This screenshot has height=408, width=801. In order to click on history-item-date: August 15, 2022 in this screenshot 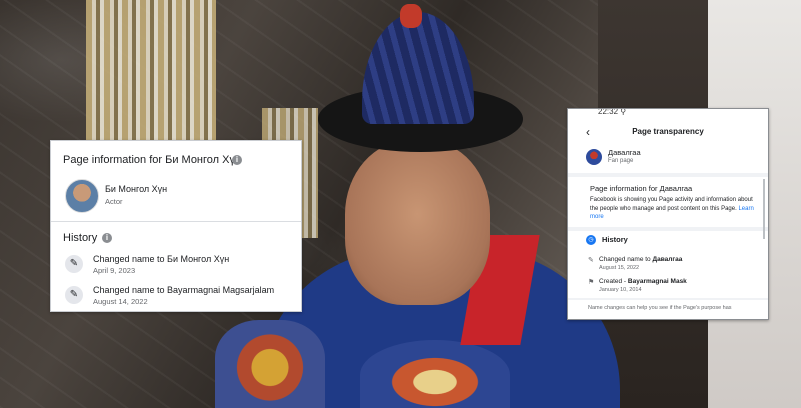, I will do `click(619, 268)`.